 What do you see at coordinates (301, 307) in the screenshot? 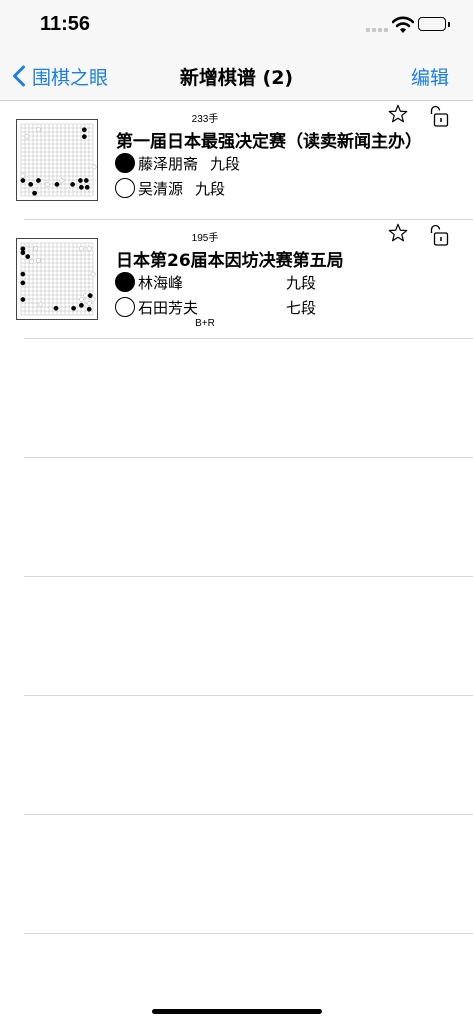
I see `white-player-rank: 七段` at bounding box center [301, 307].